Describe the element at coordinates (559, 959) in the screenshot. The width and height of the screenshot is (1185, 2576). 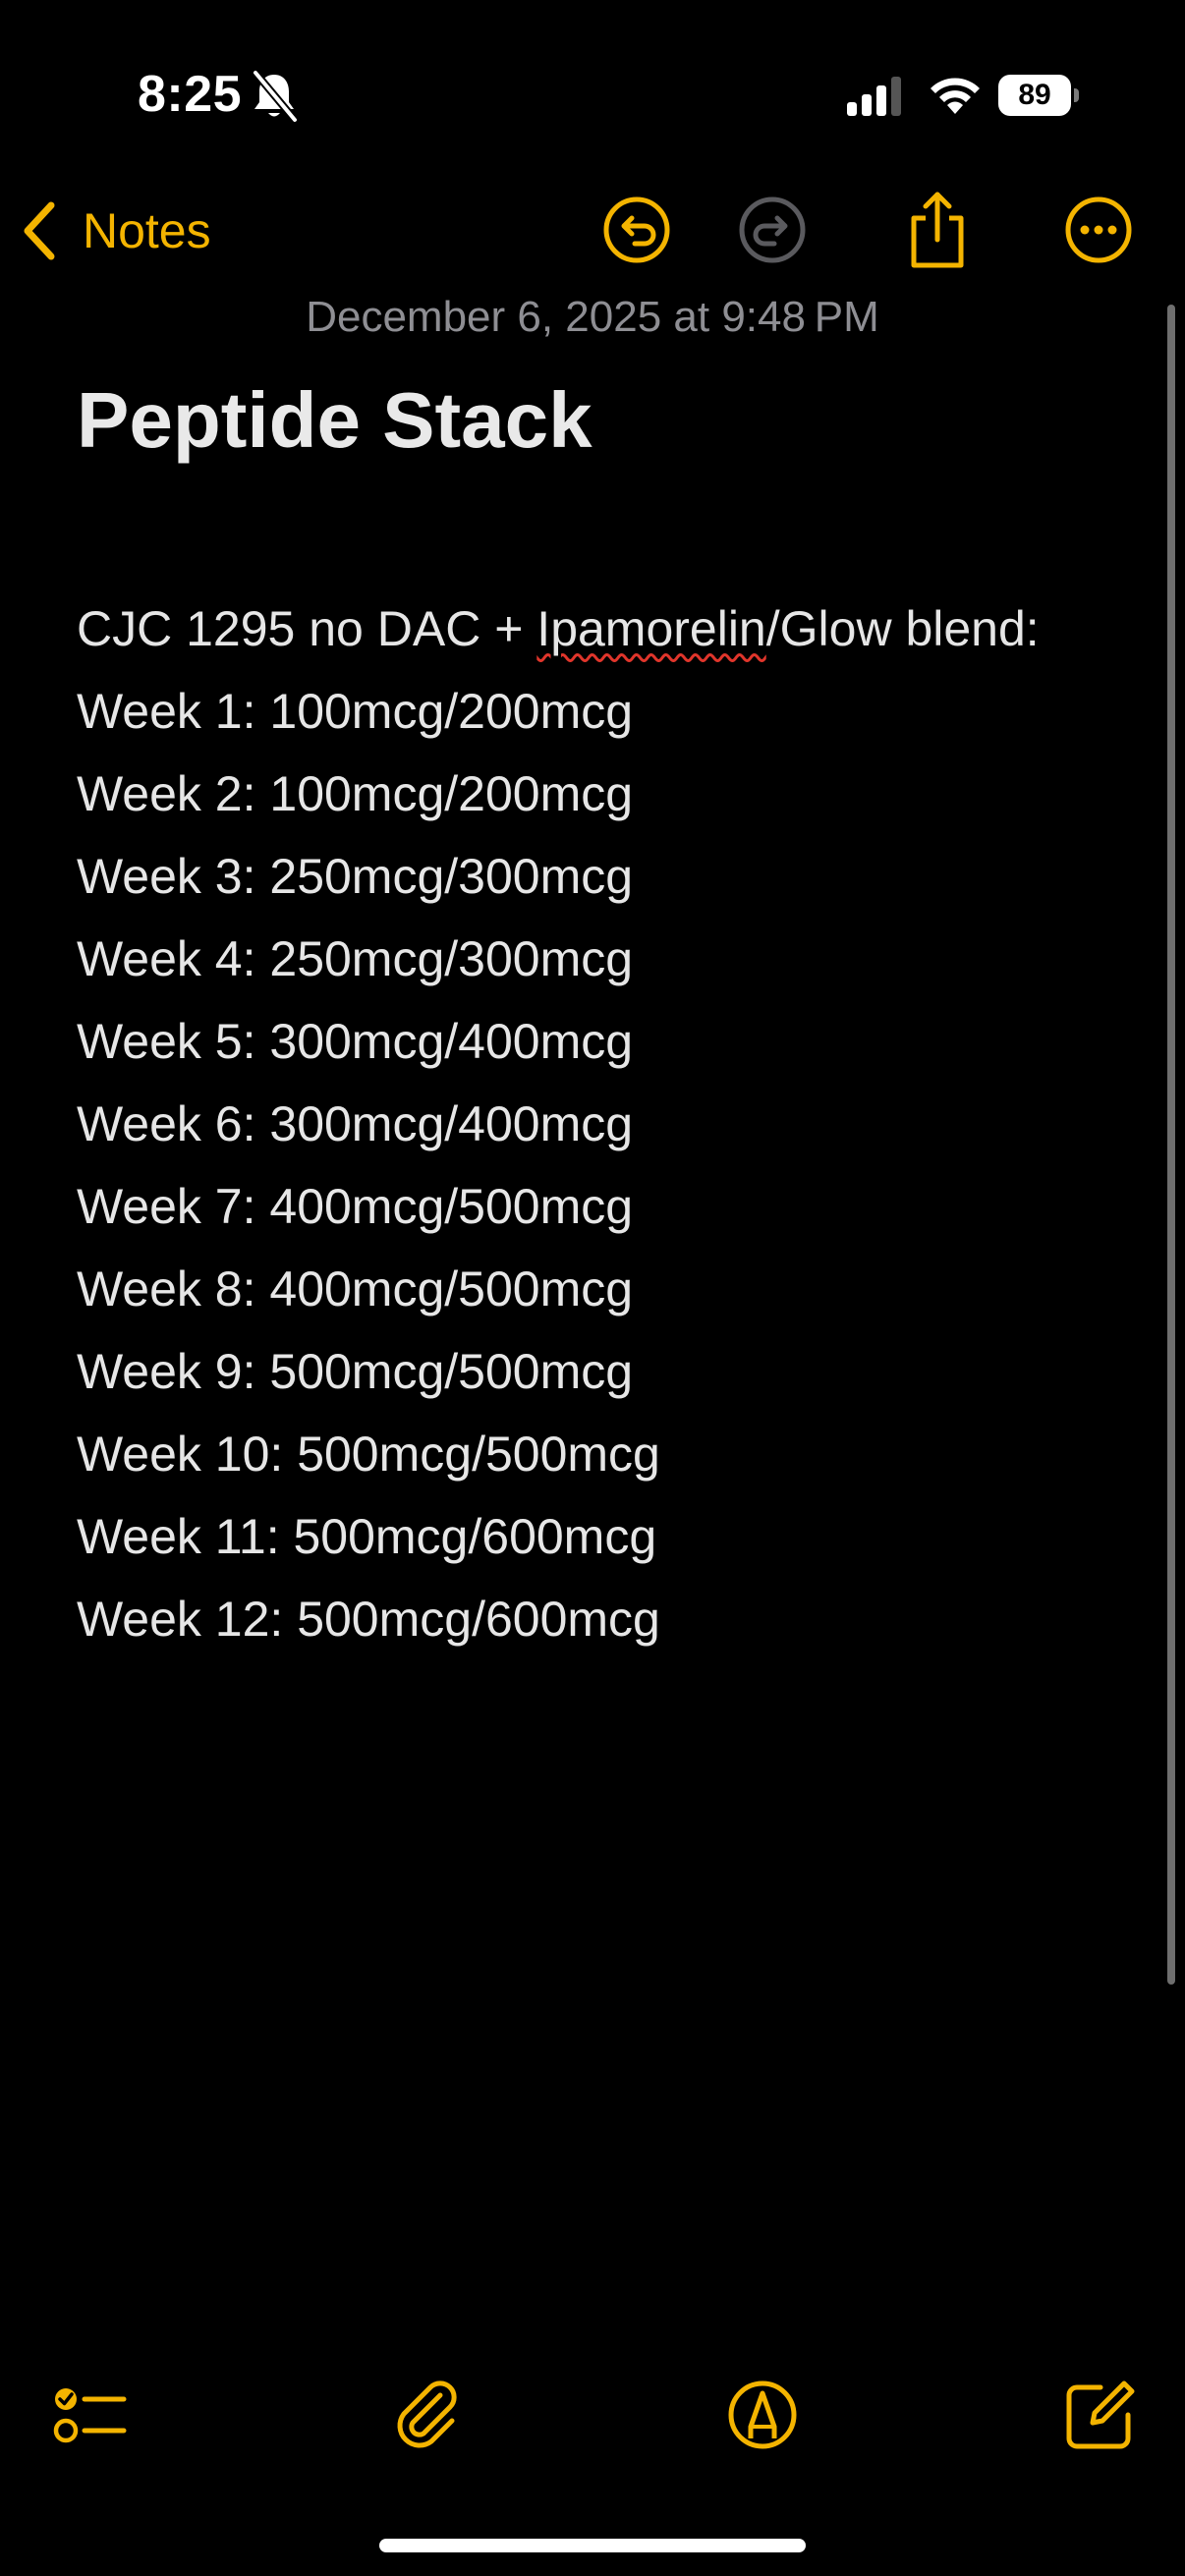
I see `note-line-week-4: Week 4: 250mcg/300mcg` at that location.